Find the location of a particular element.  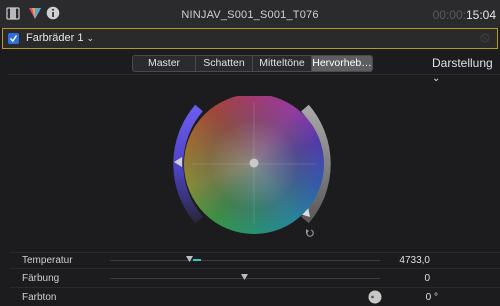

correction-menu: Farbräder 1 ⌄ is located at coordinates (60, 38).